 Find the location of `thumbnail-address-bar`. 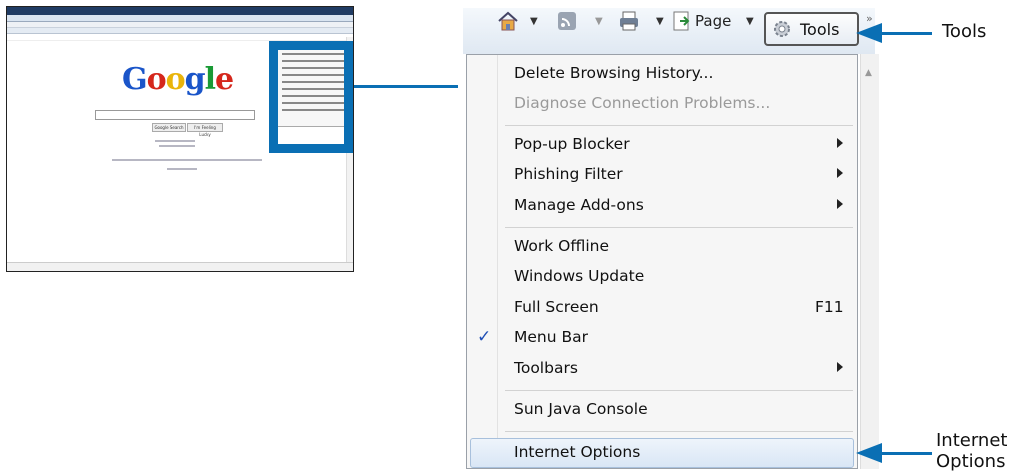

thumbnail-address-bar is located at coordinates (180, 18).